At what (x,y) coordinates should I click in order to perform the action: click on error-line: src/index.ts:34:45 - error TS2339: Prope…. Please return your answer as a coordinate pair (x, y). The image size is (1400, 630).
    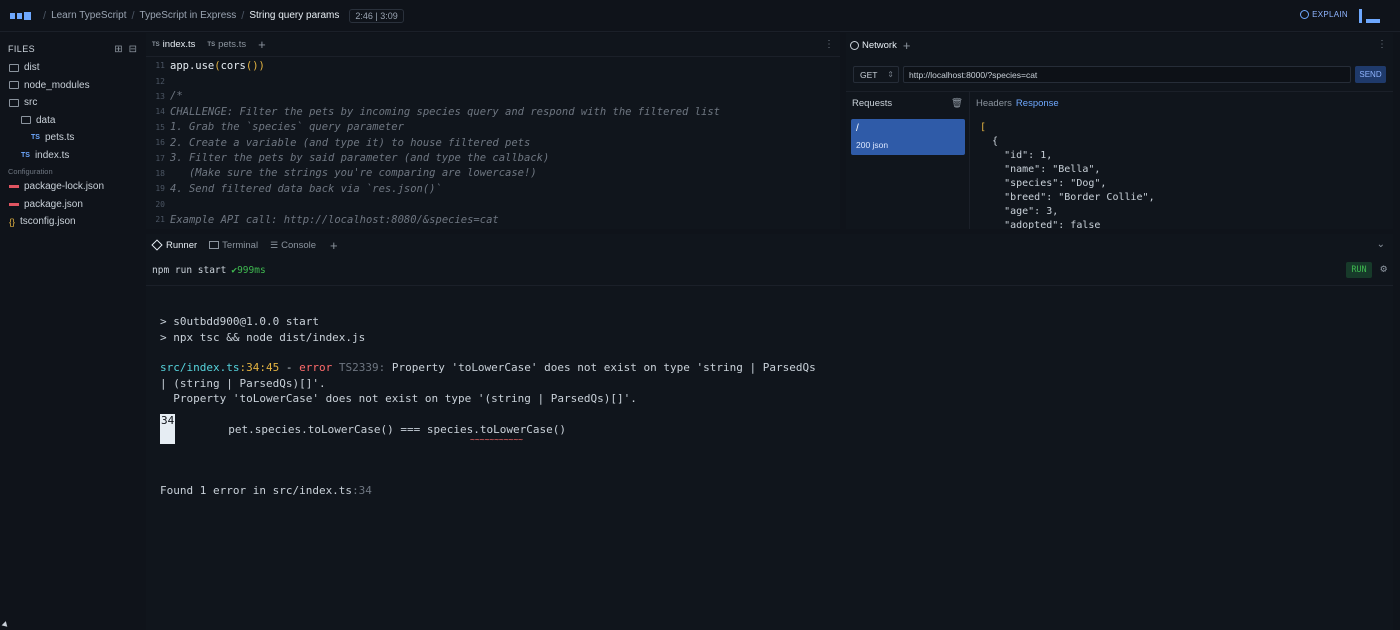
    Looking at the image, I should click on (771, 367).